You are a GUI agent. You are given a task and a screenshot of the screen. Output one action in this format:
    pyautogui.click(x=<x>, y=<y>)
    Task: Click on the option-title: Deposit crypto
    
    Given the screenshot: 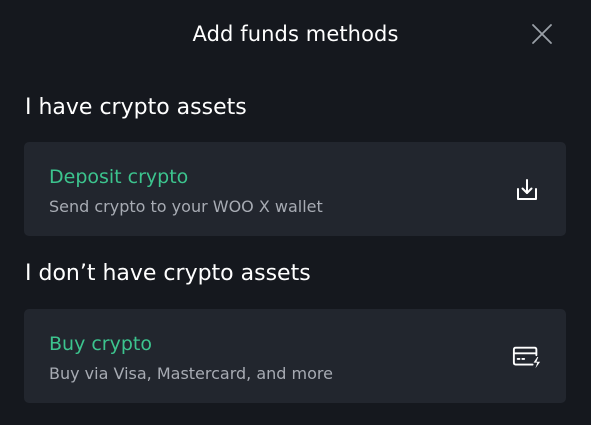 What is the action you would take?
    pyautogui.click(x=119, y=177)
    